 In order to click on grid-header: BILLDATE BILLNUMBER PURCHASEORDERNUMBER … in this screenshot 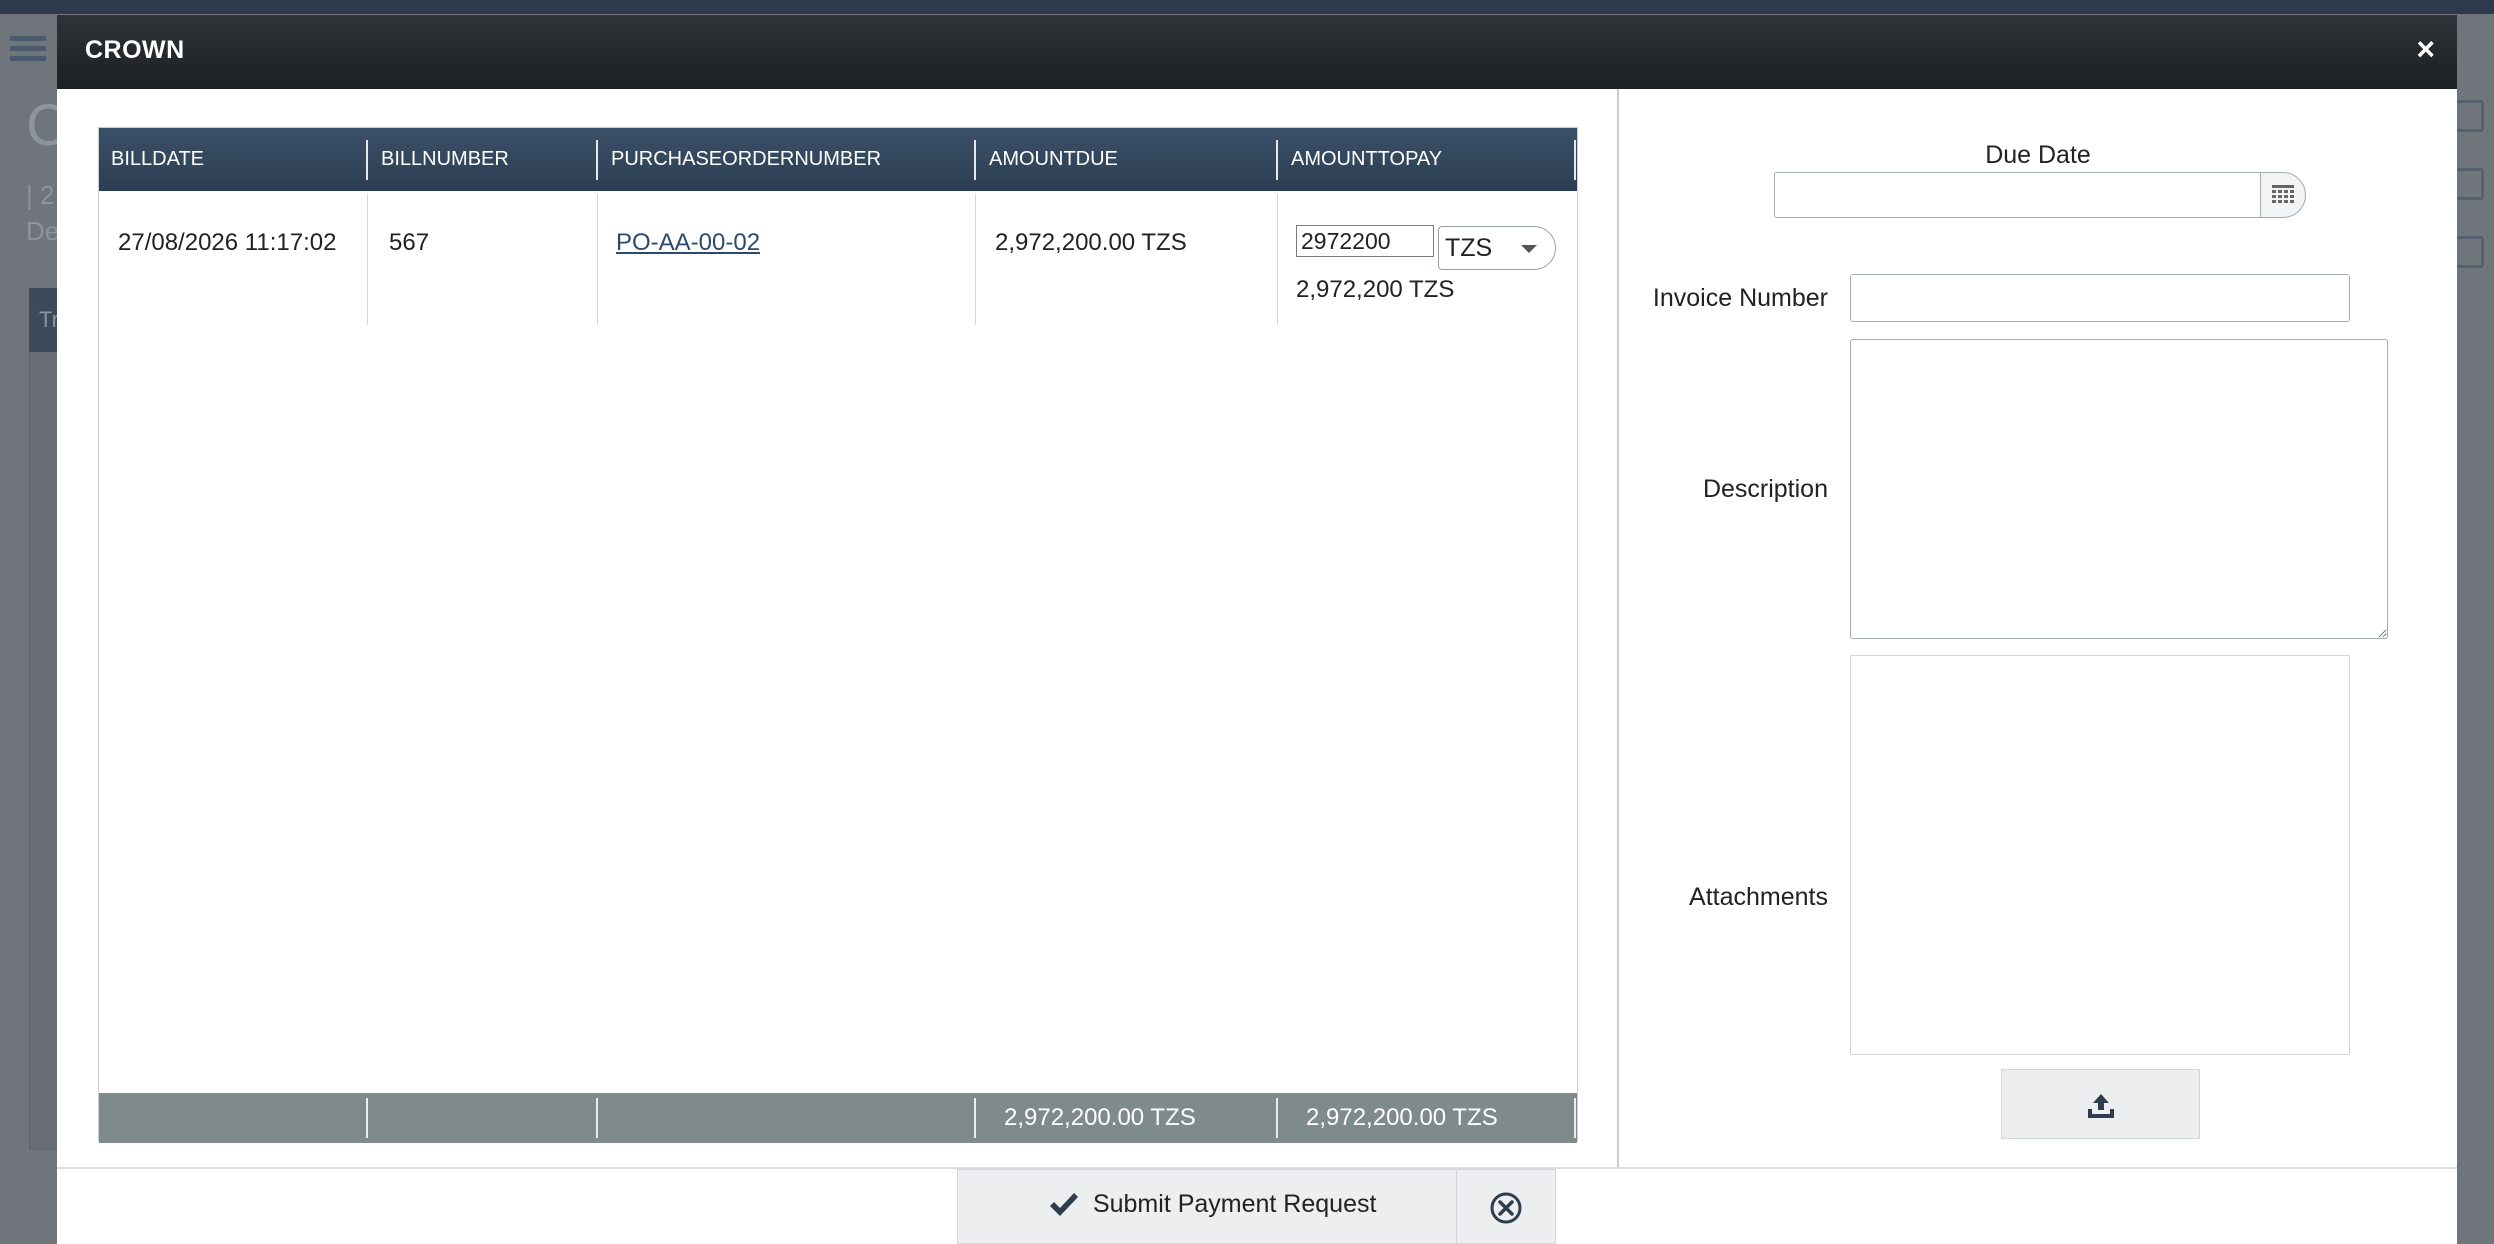, I will do `click(838, 159)`.